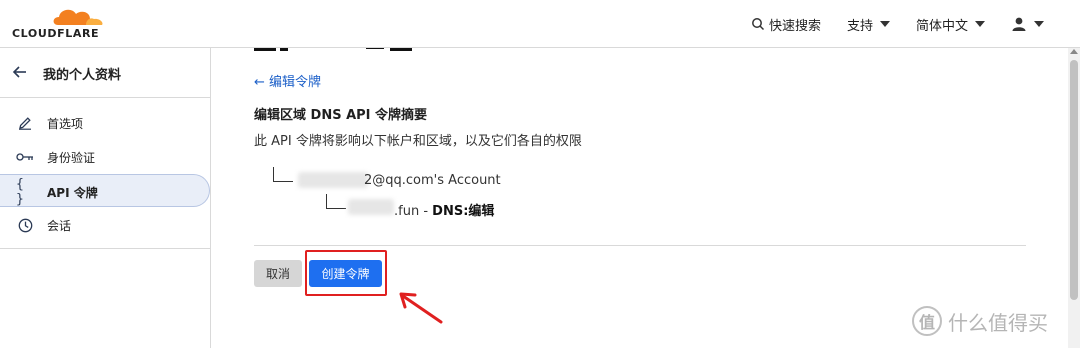 This screenshot has width=1080, height=348. Describe the element at coordinates (1019, 24) in the screenshot. I see `user-icon` at that location.